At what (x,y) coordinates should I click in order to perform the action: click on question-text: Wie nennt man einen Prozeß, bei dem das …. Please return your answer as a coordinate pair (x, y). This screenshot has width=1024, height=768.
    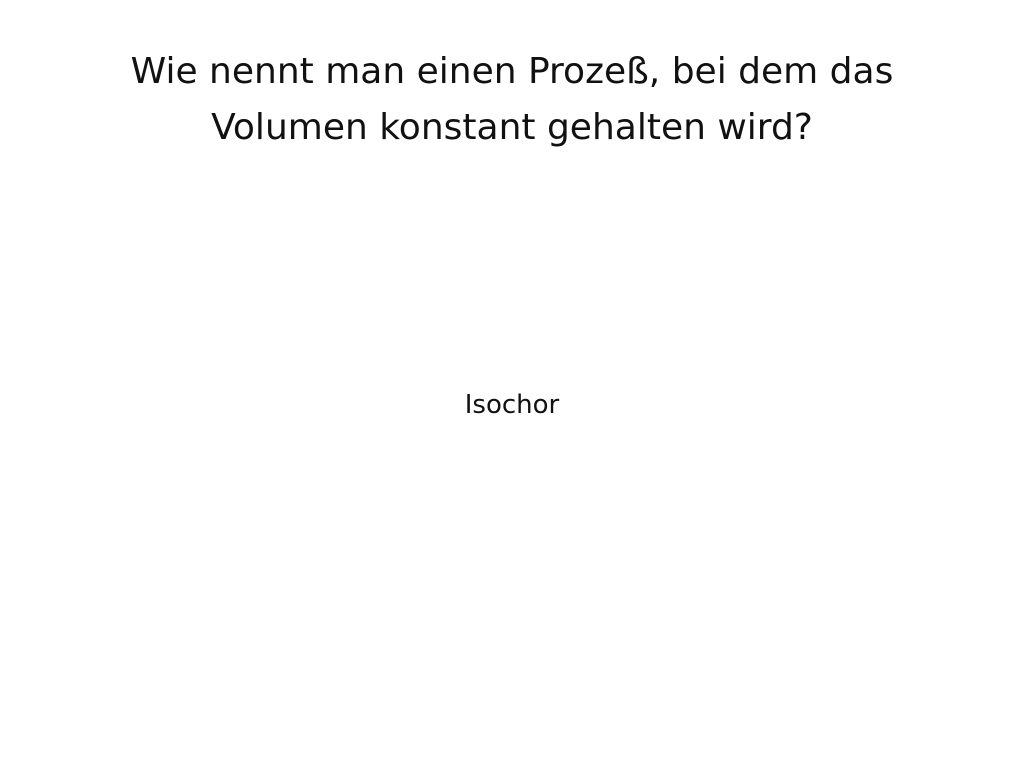
    Looking at the image, I should click on (512, 100).